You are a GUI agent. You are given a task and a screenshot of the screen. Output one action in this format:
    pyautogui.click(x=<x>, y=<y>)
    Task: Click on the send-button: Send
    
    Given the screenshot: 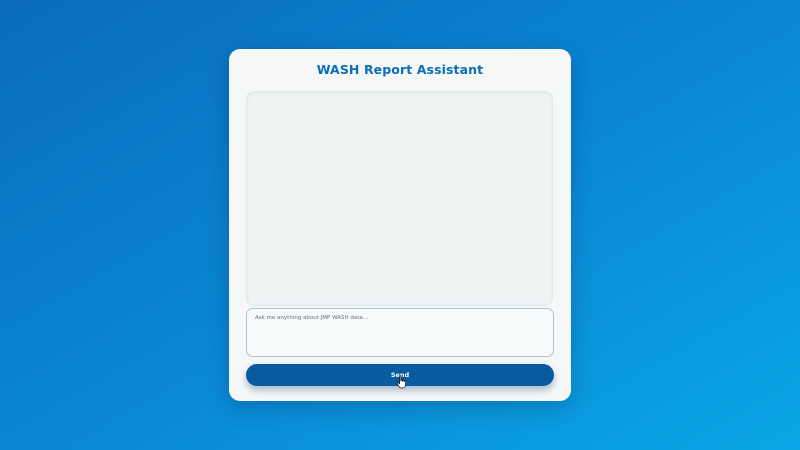 What is the action you would take?
    pyautogui.click(x=400, y=375)
    